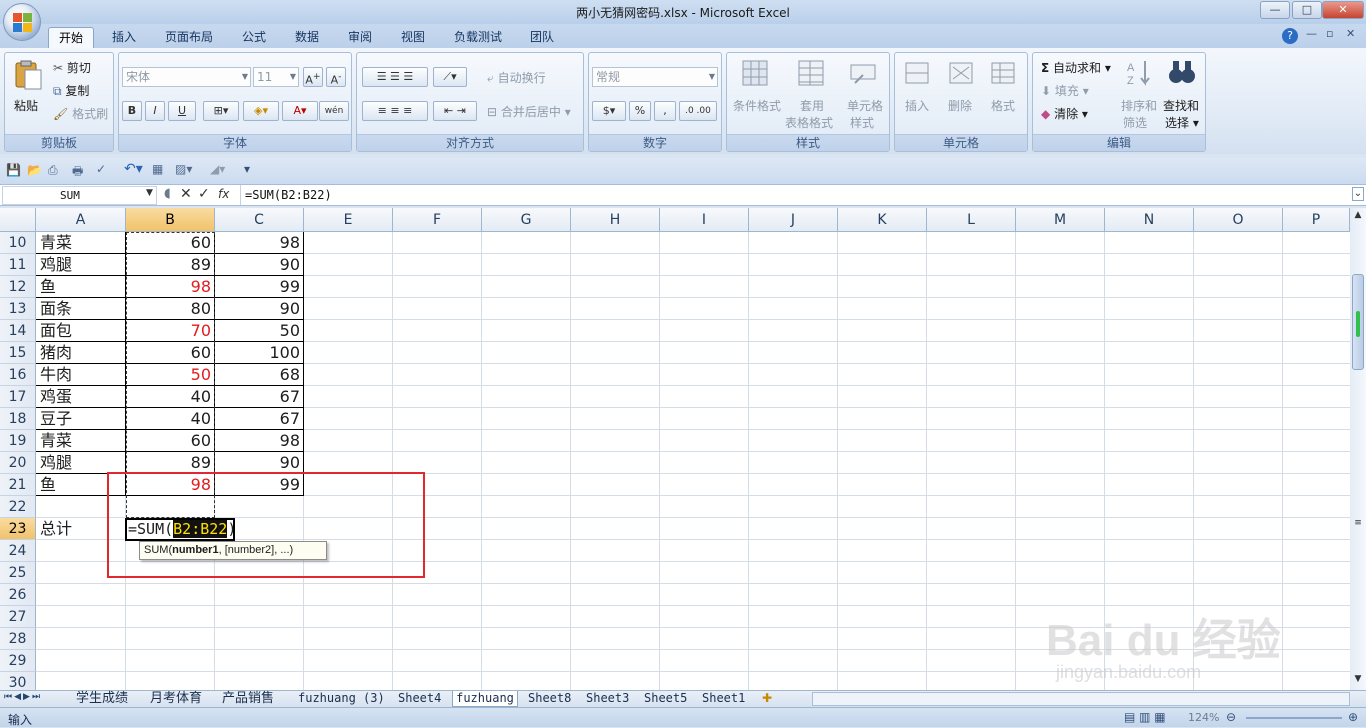 The image size is (1366, 728). I want to click on col-header-h: H, so click(615, 220).